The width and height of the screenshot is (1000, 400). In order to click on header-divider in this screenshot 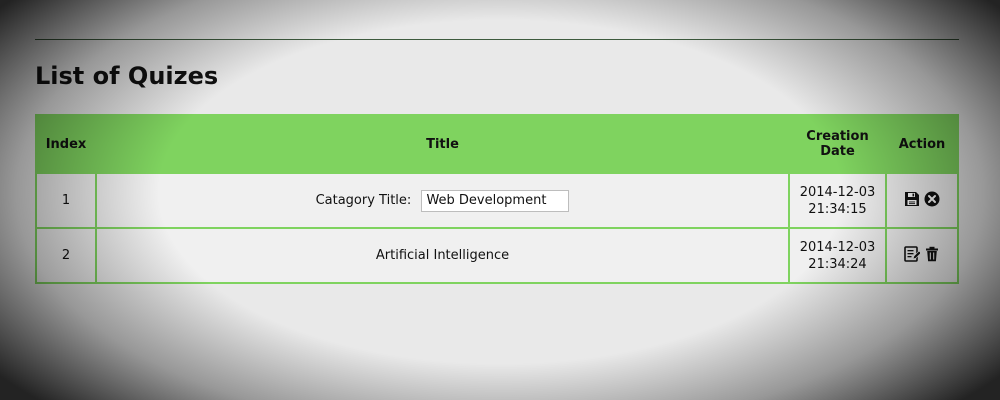, I will do `click(497, 39)`.